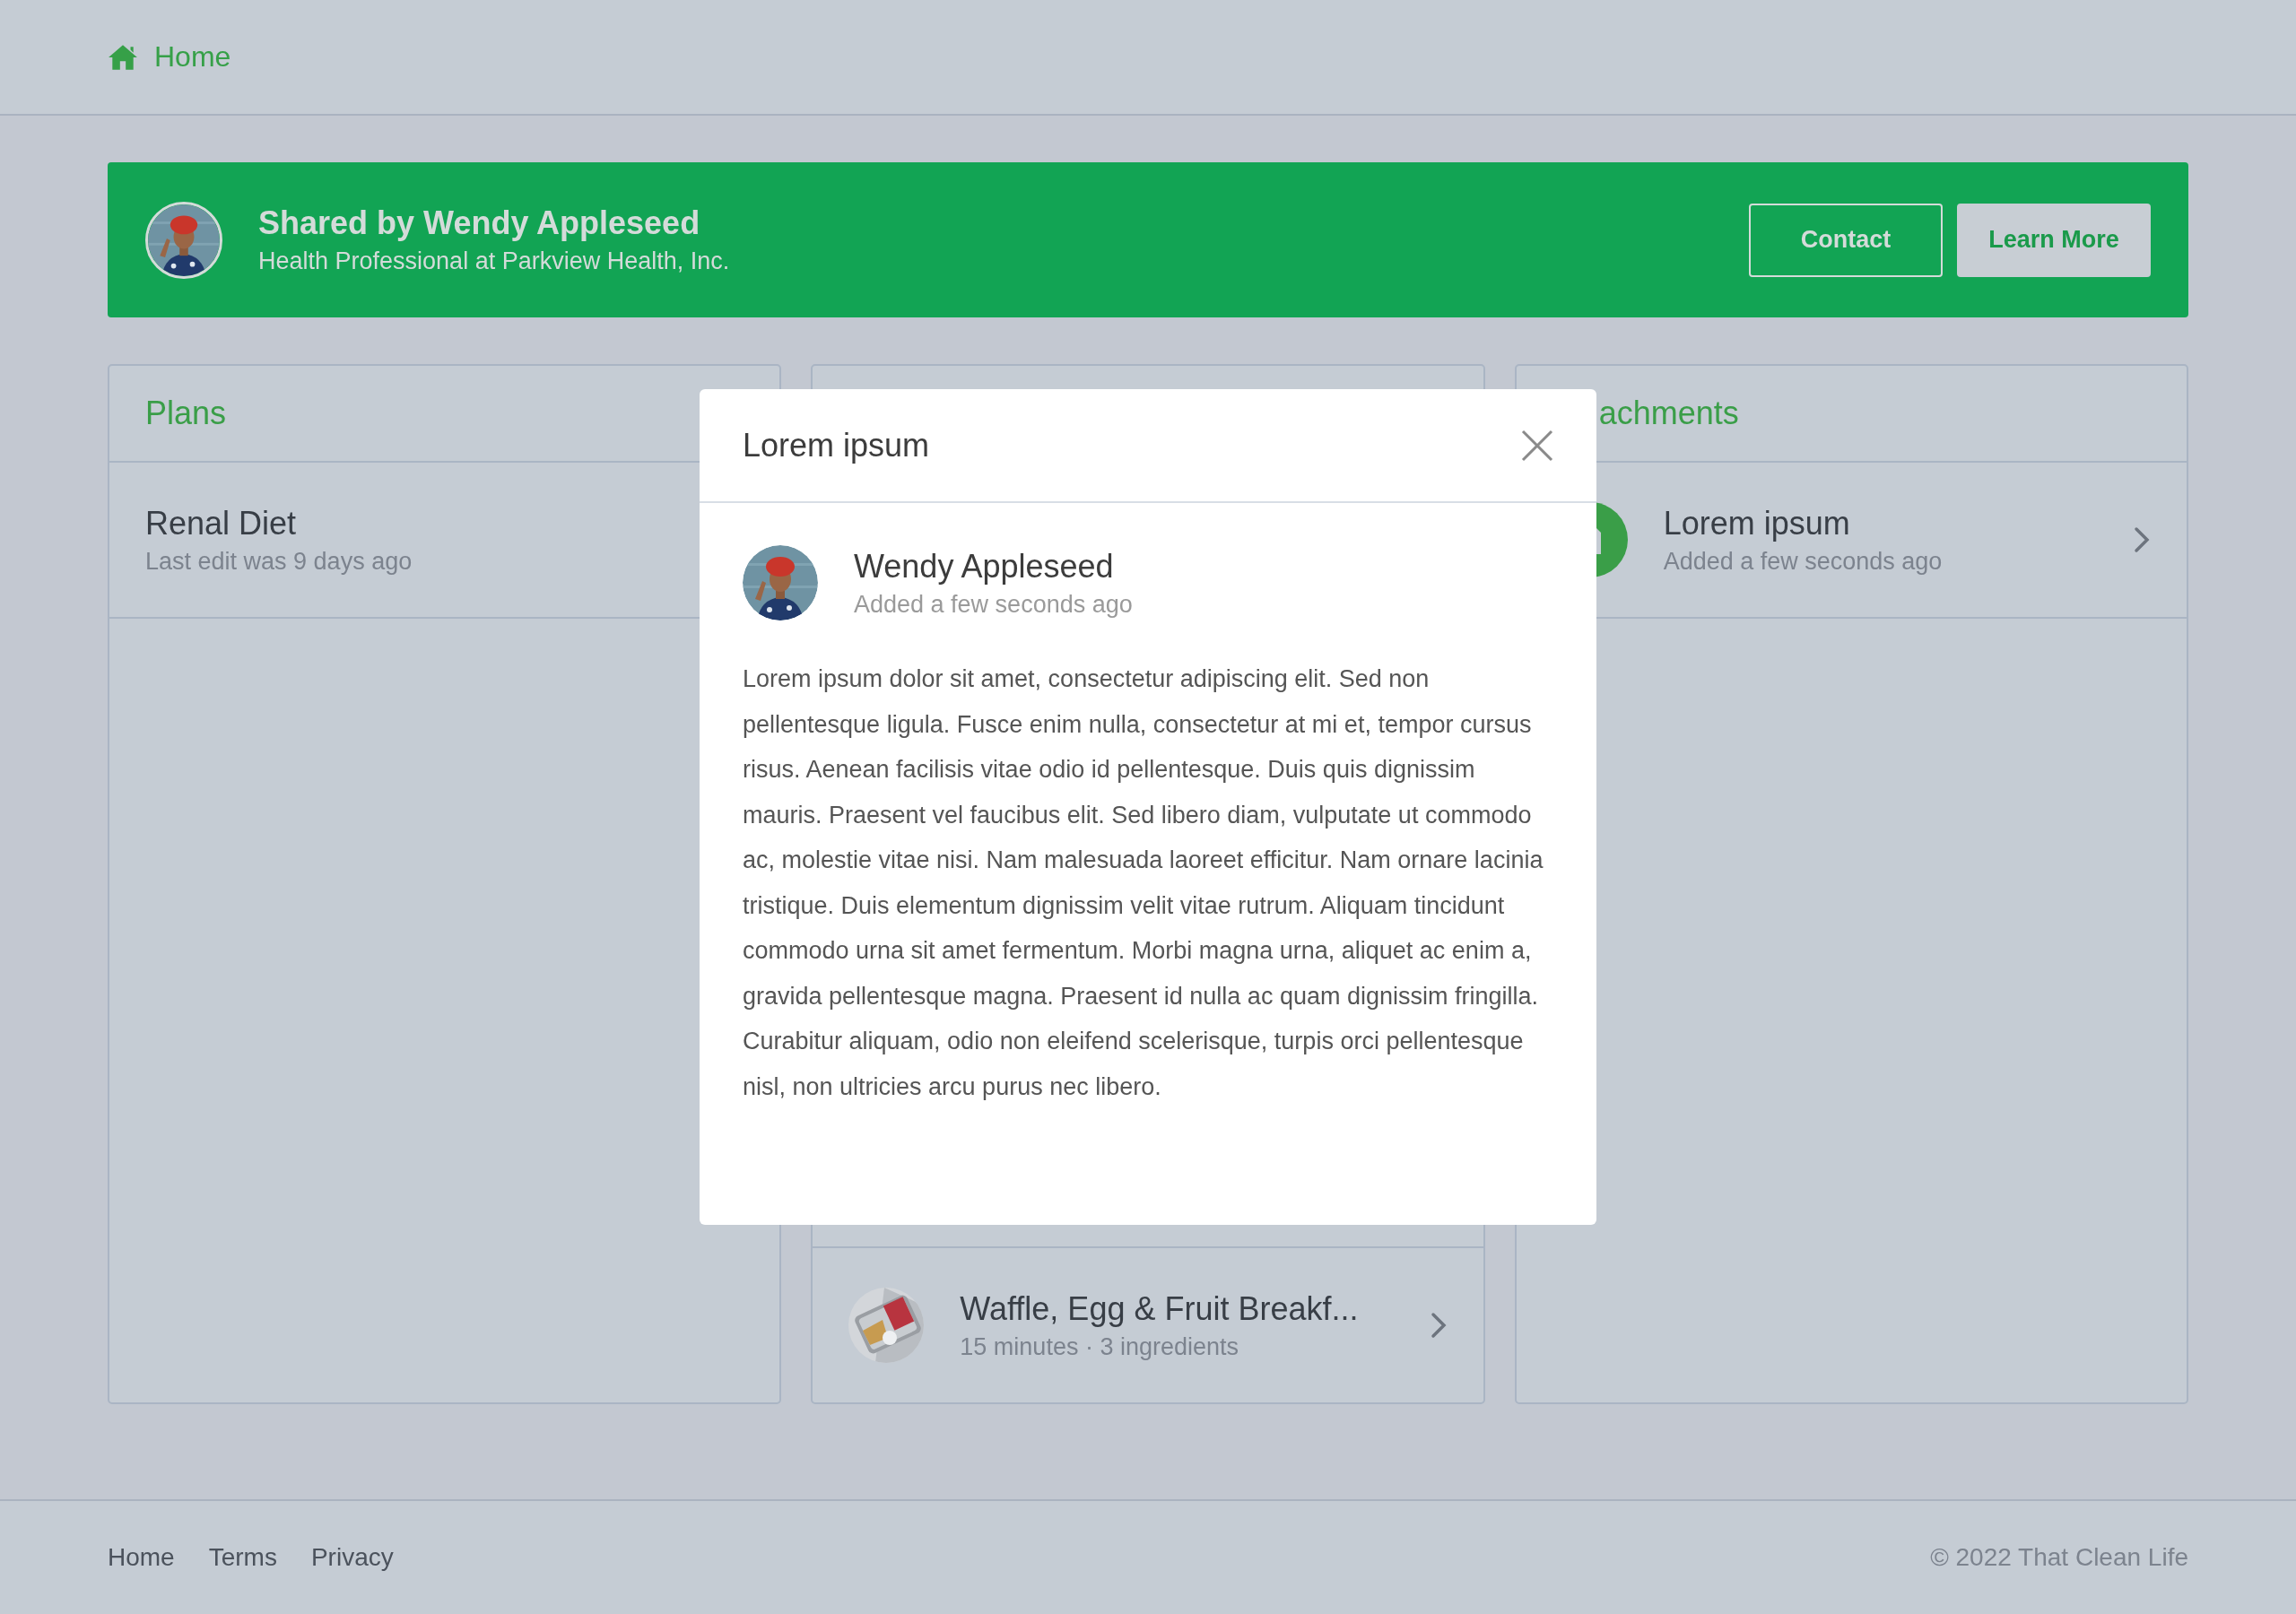 The image size is (2296, 1614). Describe the element at coordinates (494, 261) in the screenshot. I see `banner-subtitle: Health Professional at Parkview Health, Inc.` at that location.